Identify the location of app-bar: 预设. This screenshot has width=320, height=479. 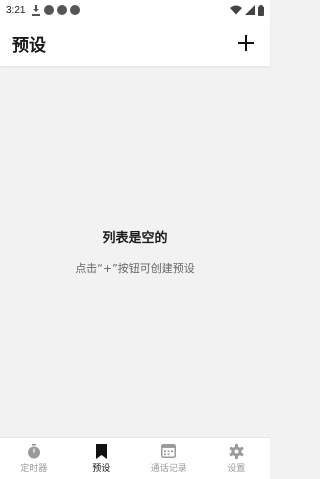
(135, 43).